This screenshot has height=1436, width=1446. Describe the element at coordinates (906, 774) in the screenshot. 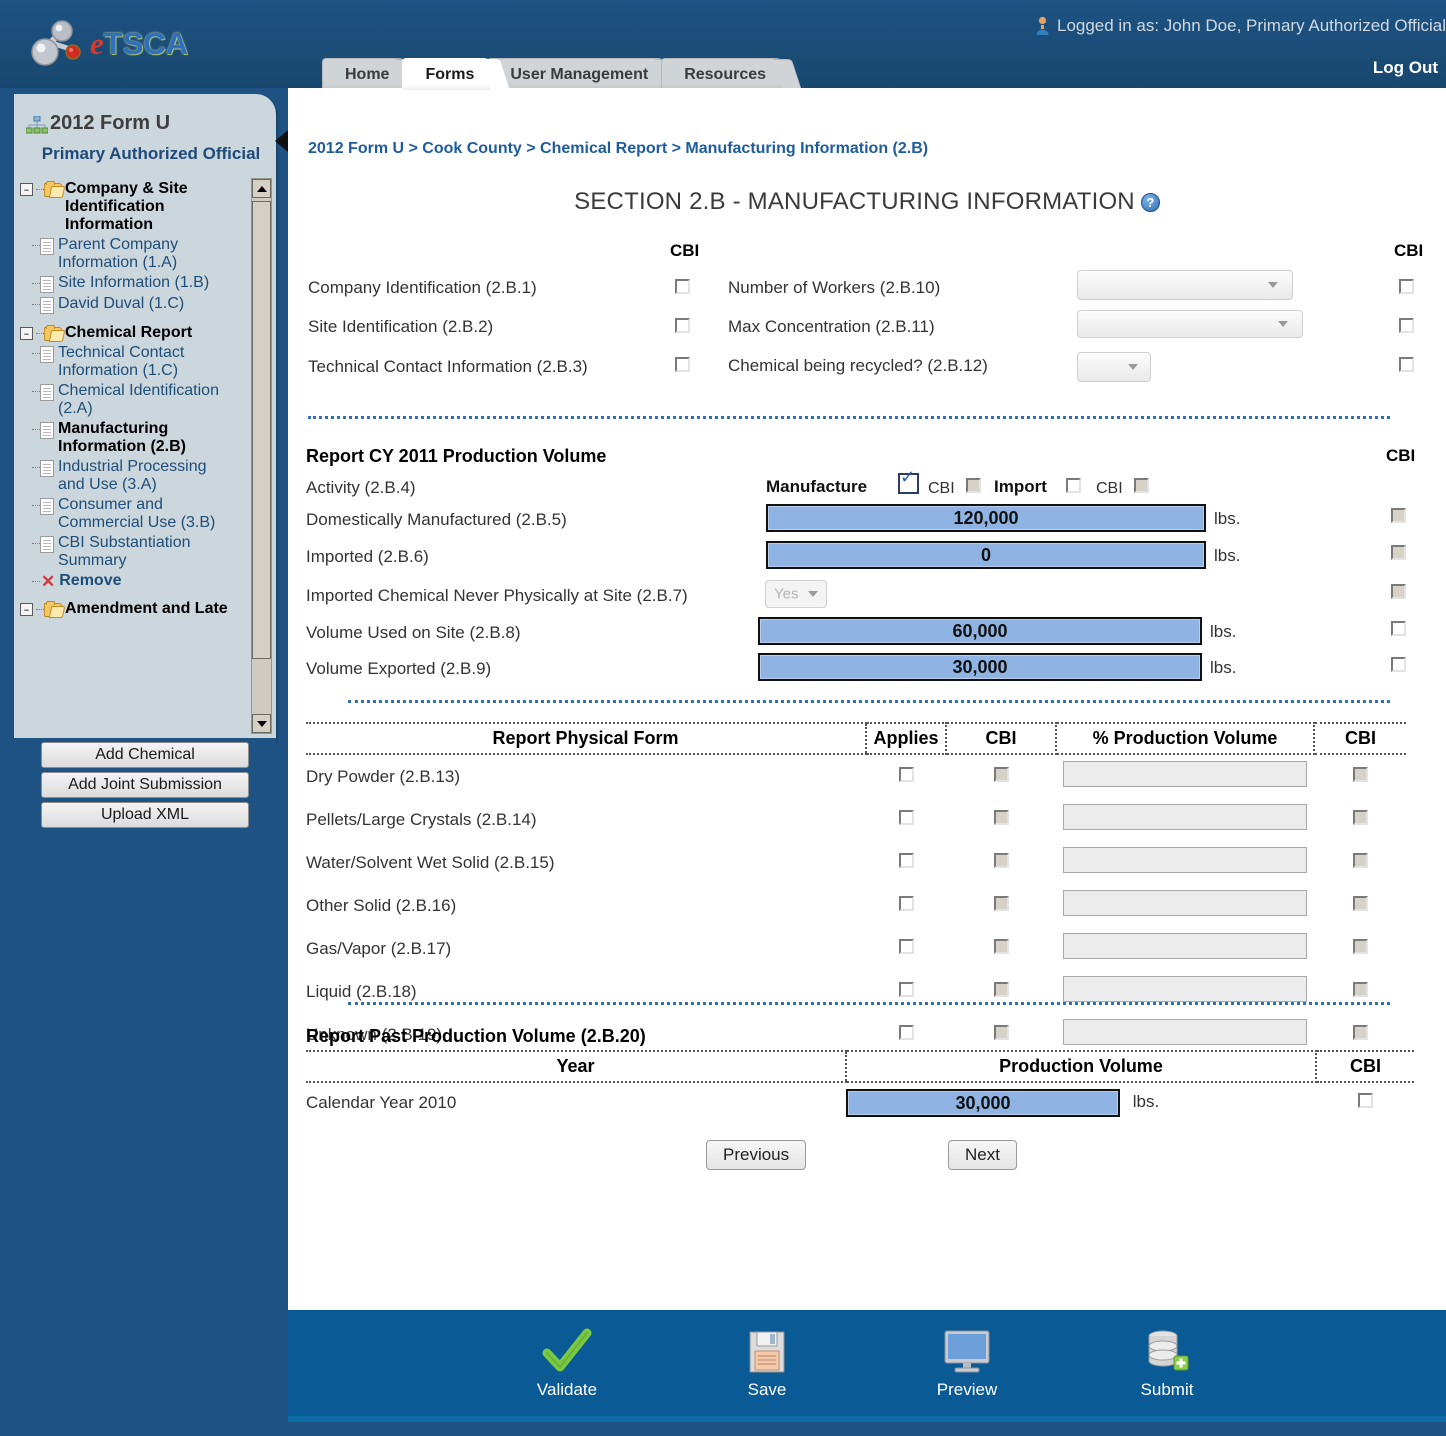

I see `applies-checkbox-dry-powder` at that location.